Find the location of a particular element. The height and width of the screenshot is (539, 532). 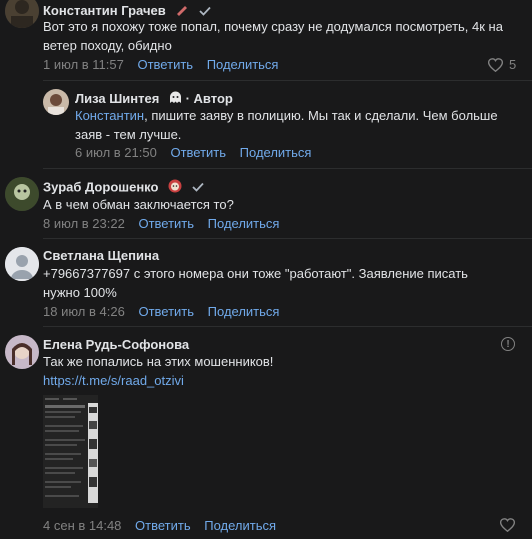

comment-date: 4 сен в 14:48 is located at coordinates (82, 525).